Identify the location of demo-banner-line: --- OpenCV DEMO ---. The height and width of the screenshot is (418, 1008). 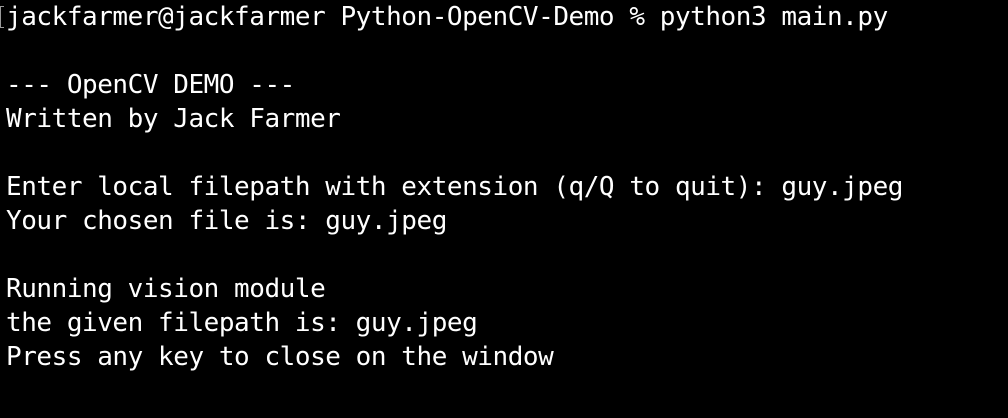
(150, 85).